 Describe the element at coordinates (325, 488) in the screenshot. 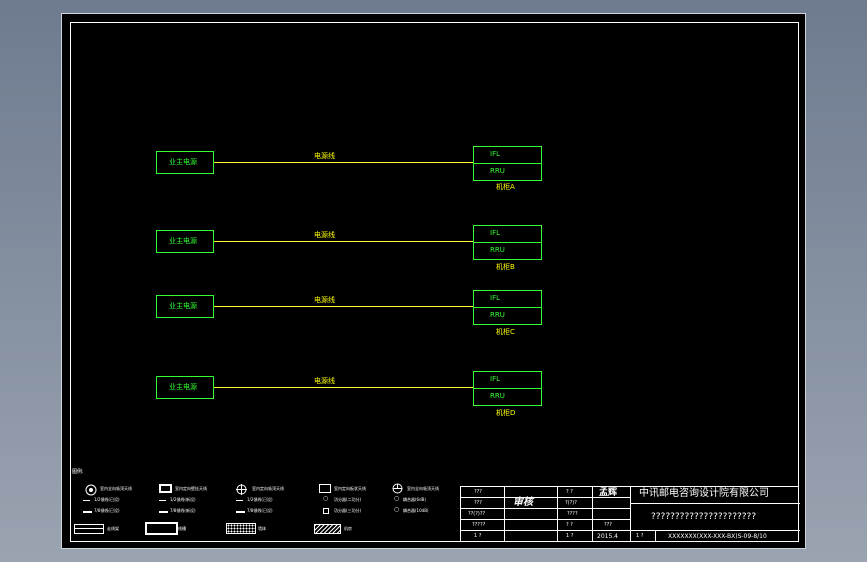

I see `board-antenna-icon` at that location.